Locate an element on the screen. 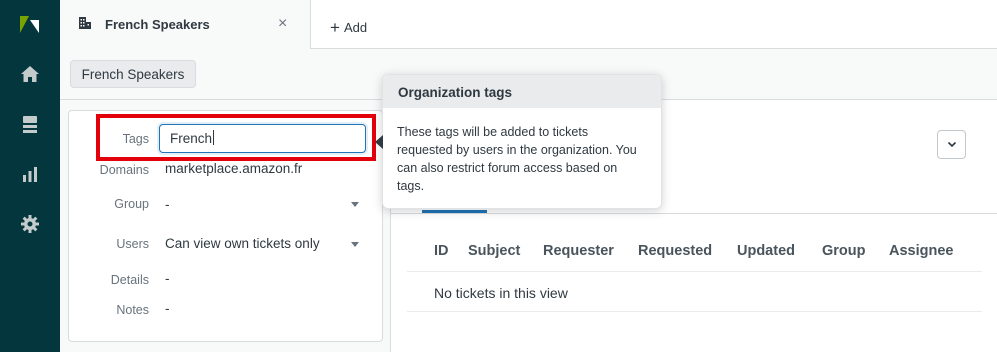 The width and height of the screenshot is (997, 352). tags-highlight-box is located at coordinates (236, 137).